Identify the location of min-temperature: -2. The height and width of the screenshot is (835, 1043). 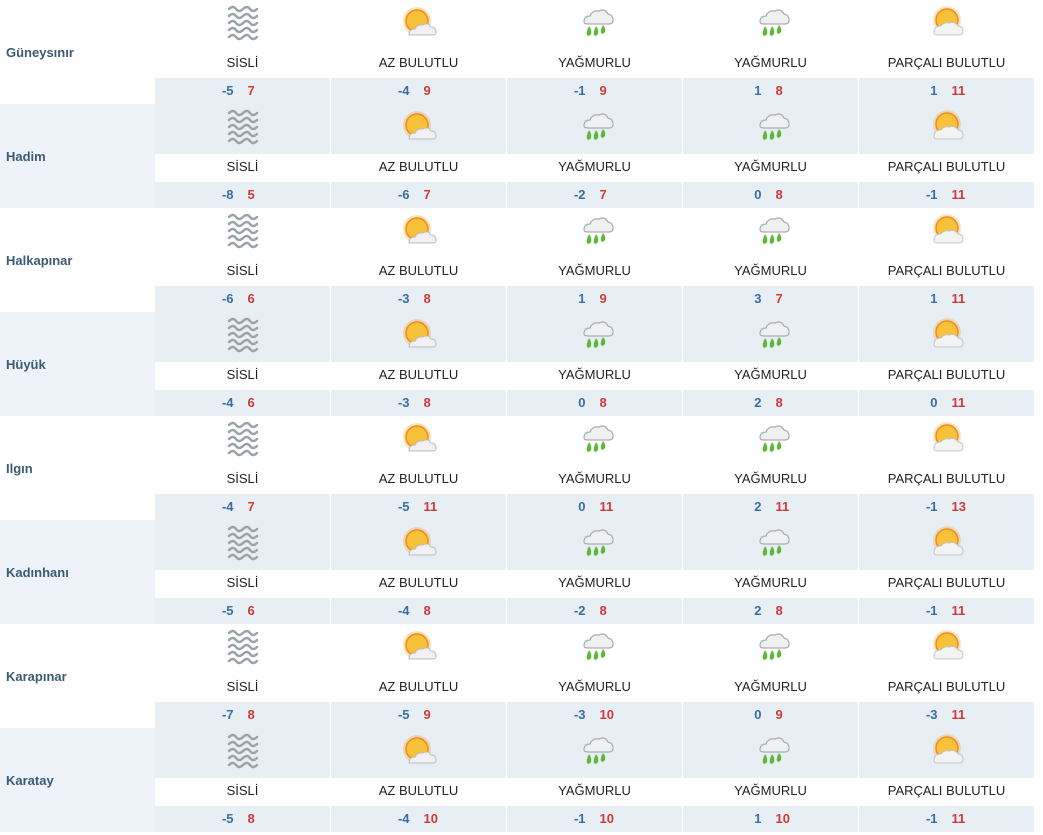
(579, 194).